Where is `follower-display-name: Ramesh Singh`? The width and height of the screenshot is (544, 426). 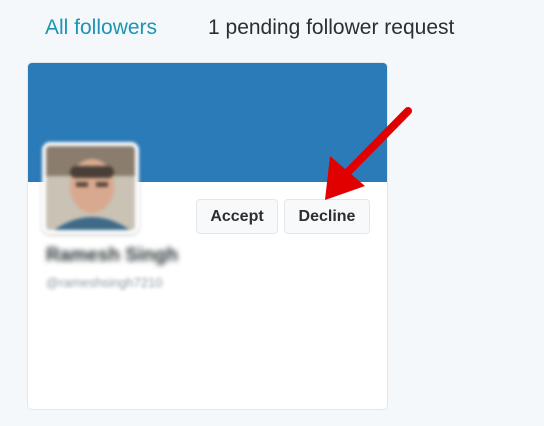
follower-display-name: Ramesh Singh is located at coordinates (112, 256).